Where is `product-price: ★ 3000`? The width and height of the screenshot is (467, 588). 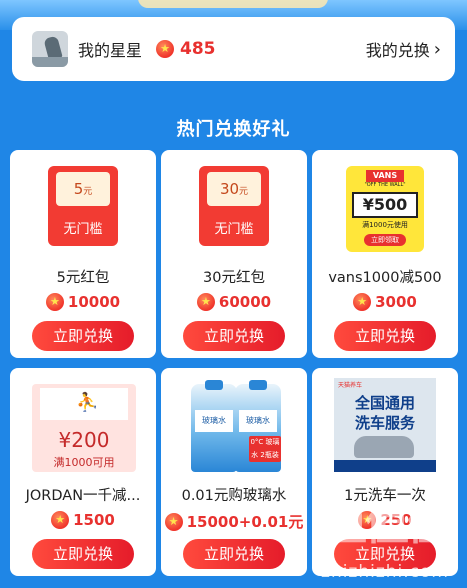 product-price: ★ 3000 is located at coordinates (385, 302).